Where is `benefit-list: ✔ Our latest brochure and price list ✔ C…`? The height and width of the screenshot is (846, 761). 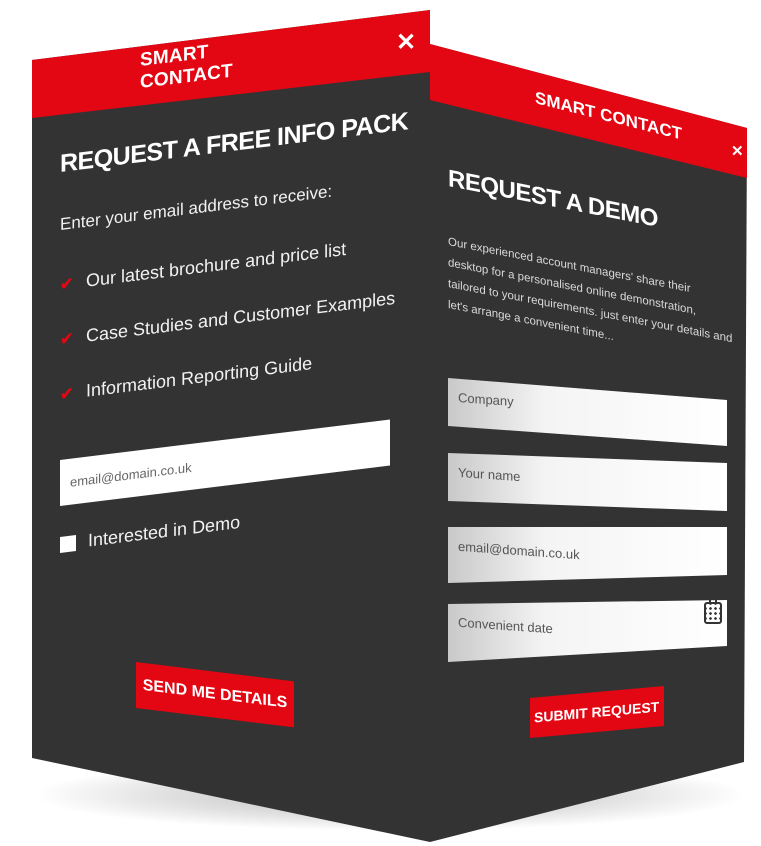 benefit-list: ✔ Our latest brochure and price list ✔ C… is located at coordinates (235, 318).